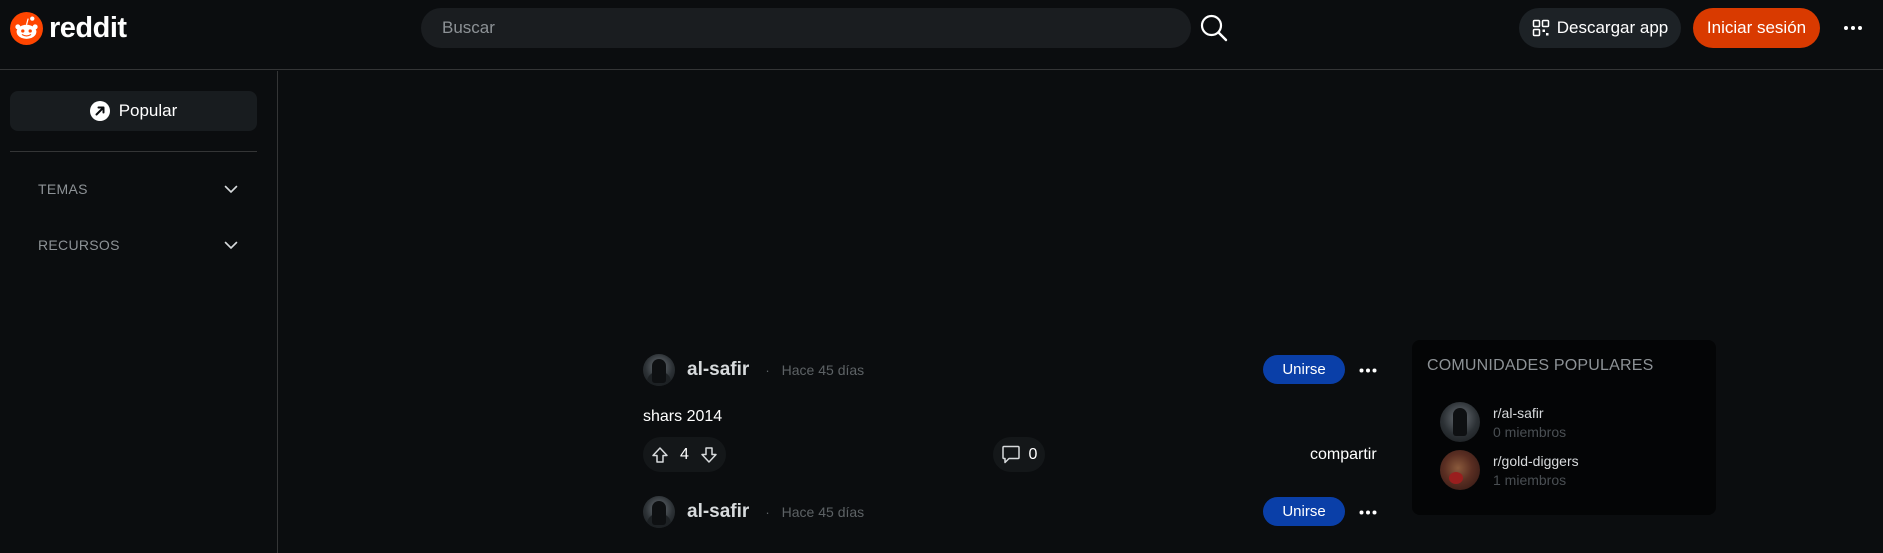 The width and height of the screenshot is (1883, 553). I want to click on community-members: 1 miembros, so click(1530, 479).